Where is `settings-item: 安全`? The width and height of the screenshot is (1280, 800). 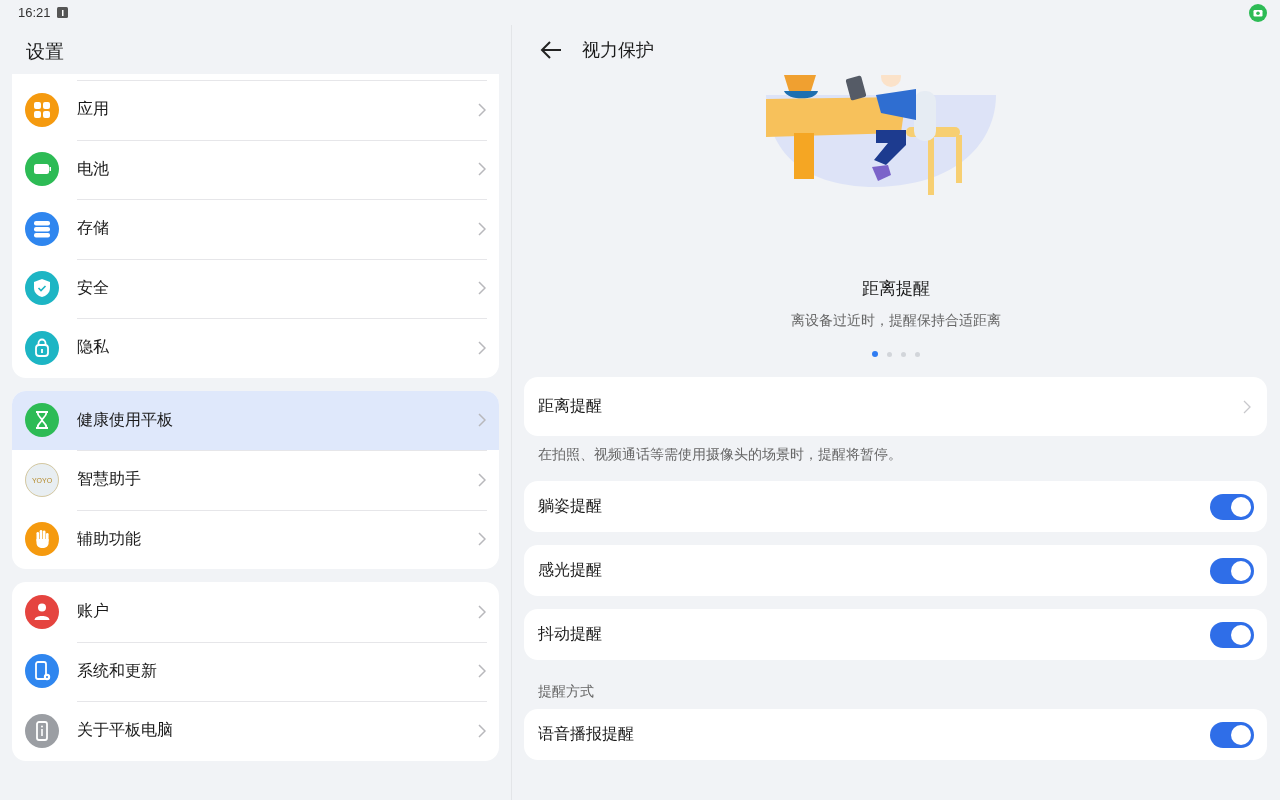
settings-item: 安全 is located at coordinates (255, 288).